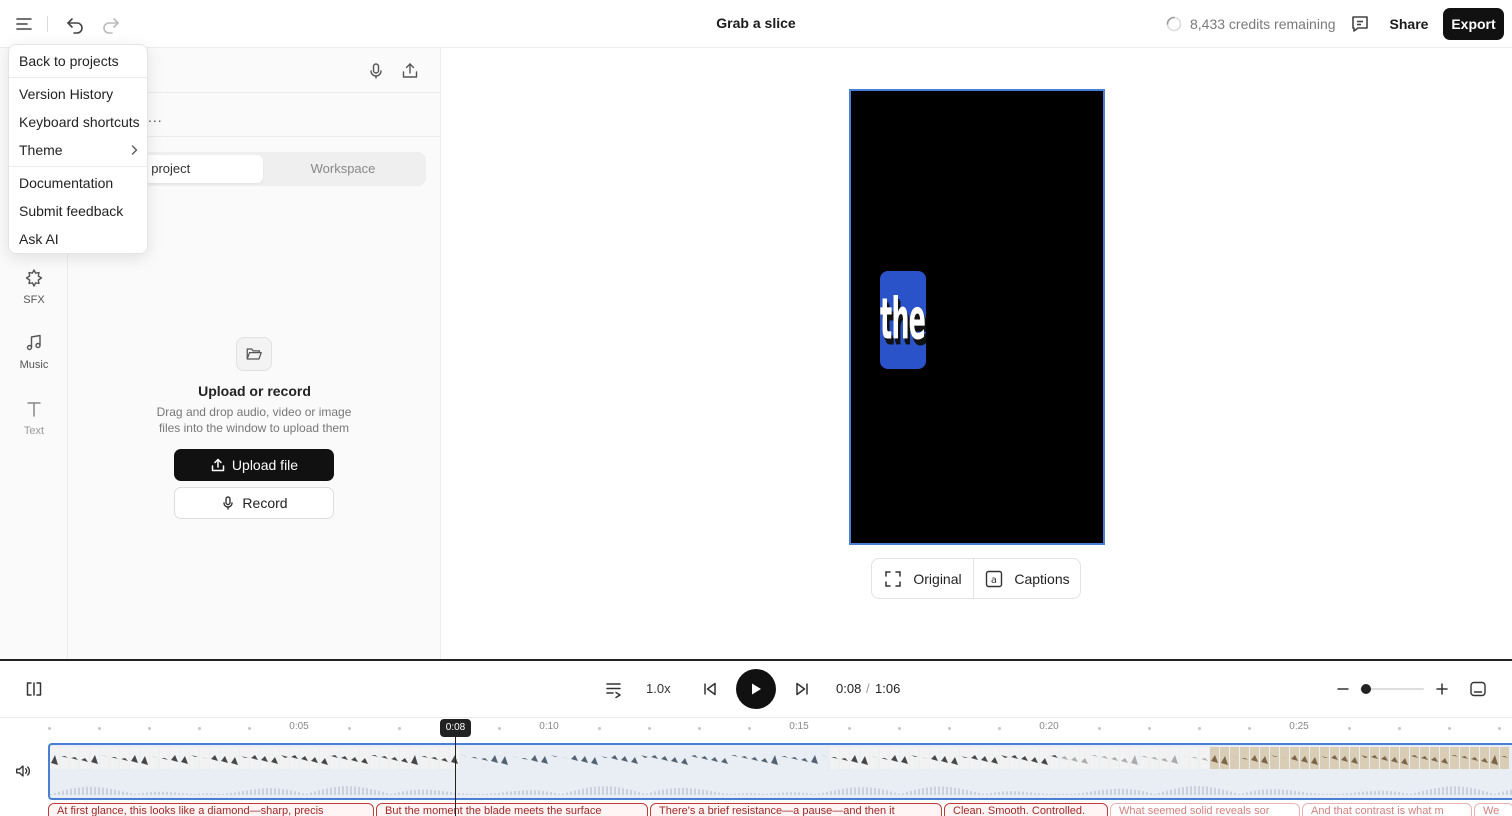 The image size is (1512, 816). I want to click on zoom-in-icon, so click(1442, 689).